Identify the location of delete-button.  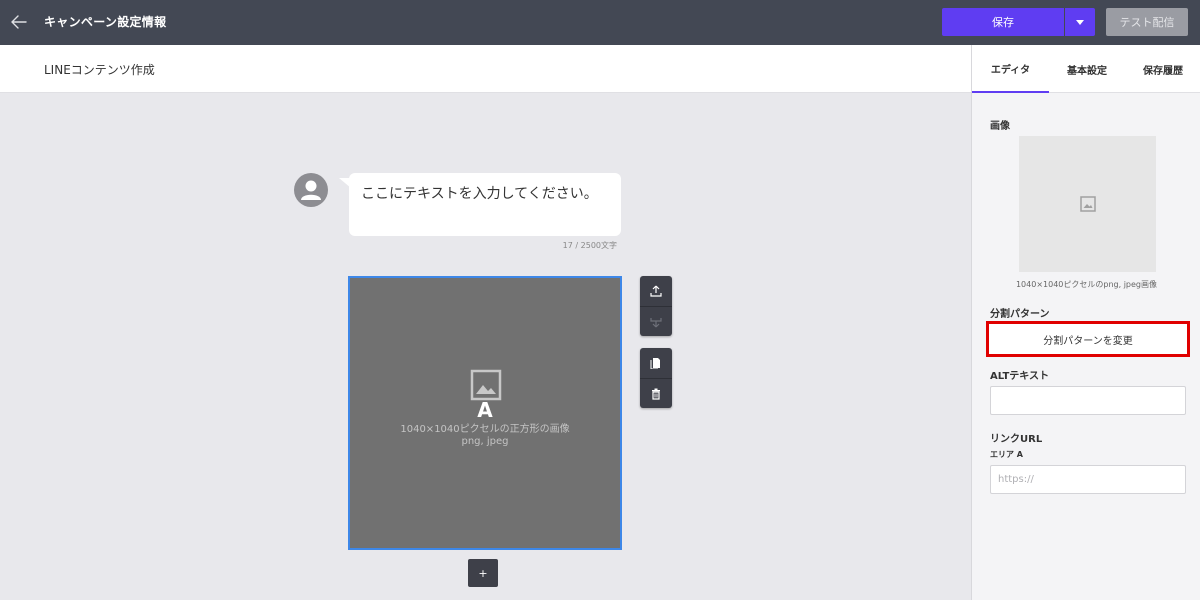
(656, 393).